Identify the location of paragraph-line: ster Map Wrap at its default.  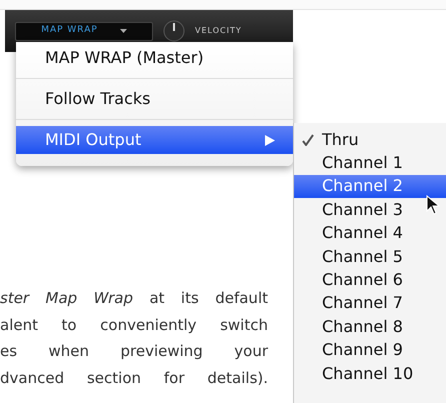
(134, 298).